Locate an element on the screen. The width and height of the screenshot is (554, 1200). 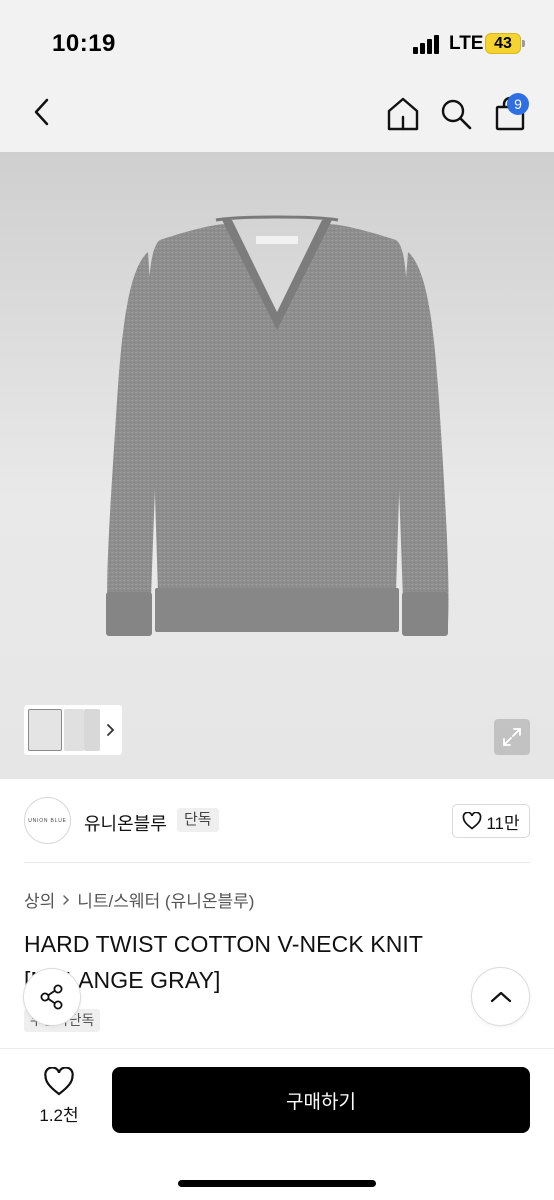
battery-cap is located at coordinates (523, 43).